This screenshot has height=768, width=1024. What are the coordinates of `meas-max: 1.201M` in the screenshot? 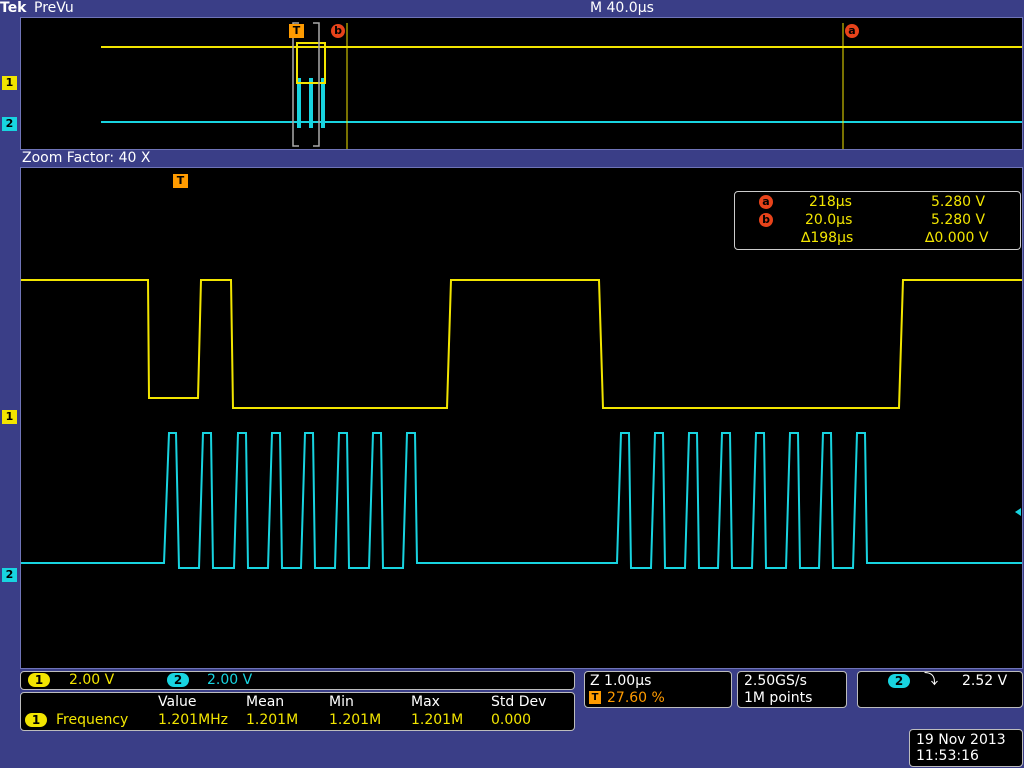 It's located at (437, 720).